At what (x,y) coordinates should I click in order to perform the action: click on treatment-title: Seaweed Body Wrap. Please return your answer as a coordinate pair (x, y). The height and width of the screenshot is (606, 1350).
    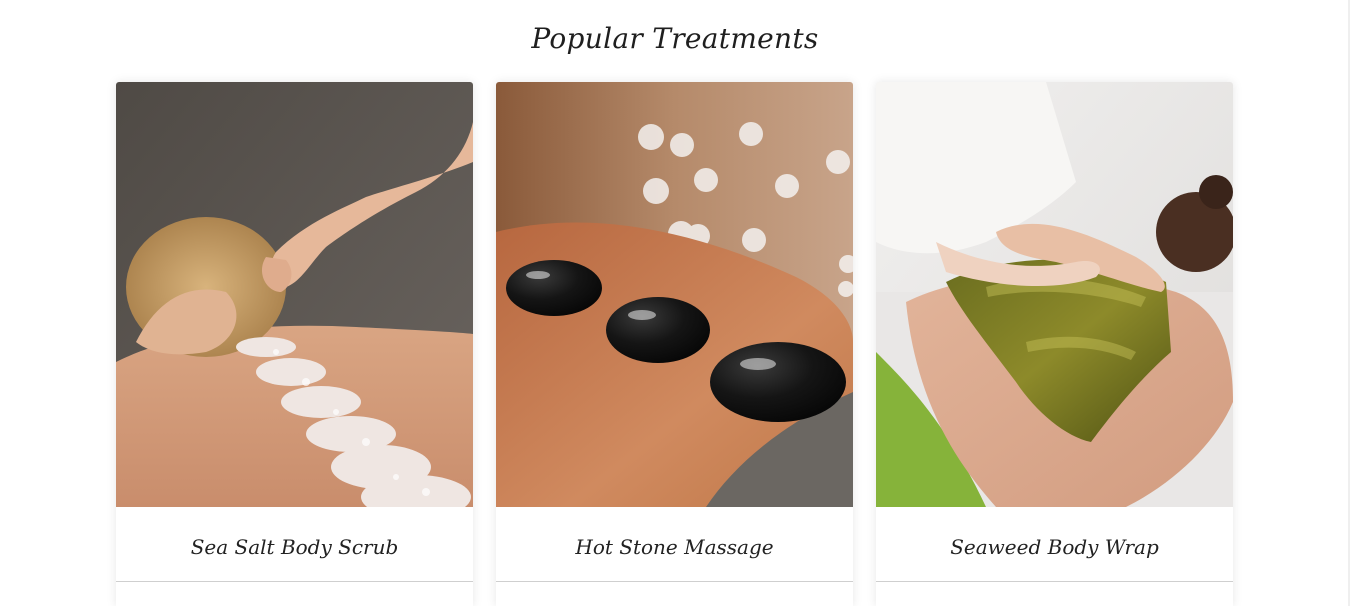
    Looking at the image, I should click on (1054, 544).